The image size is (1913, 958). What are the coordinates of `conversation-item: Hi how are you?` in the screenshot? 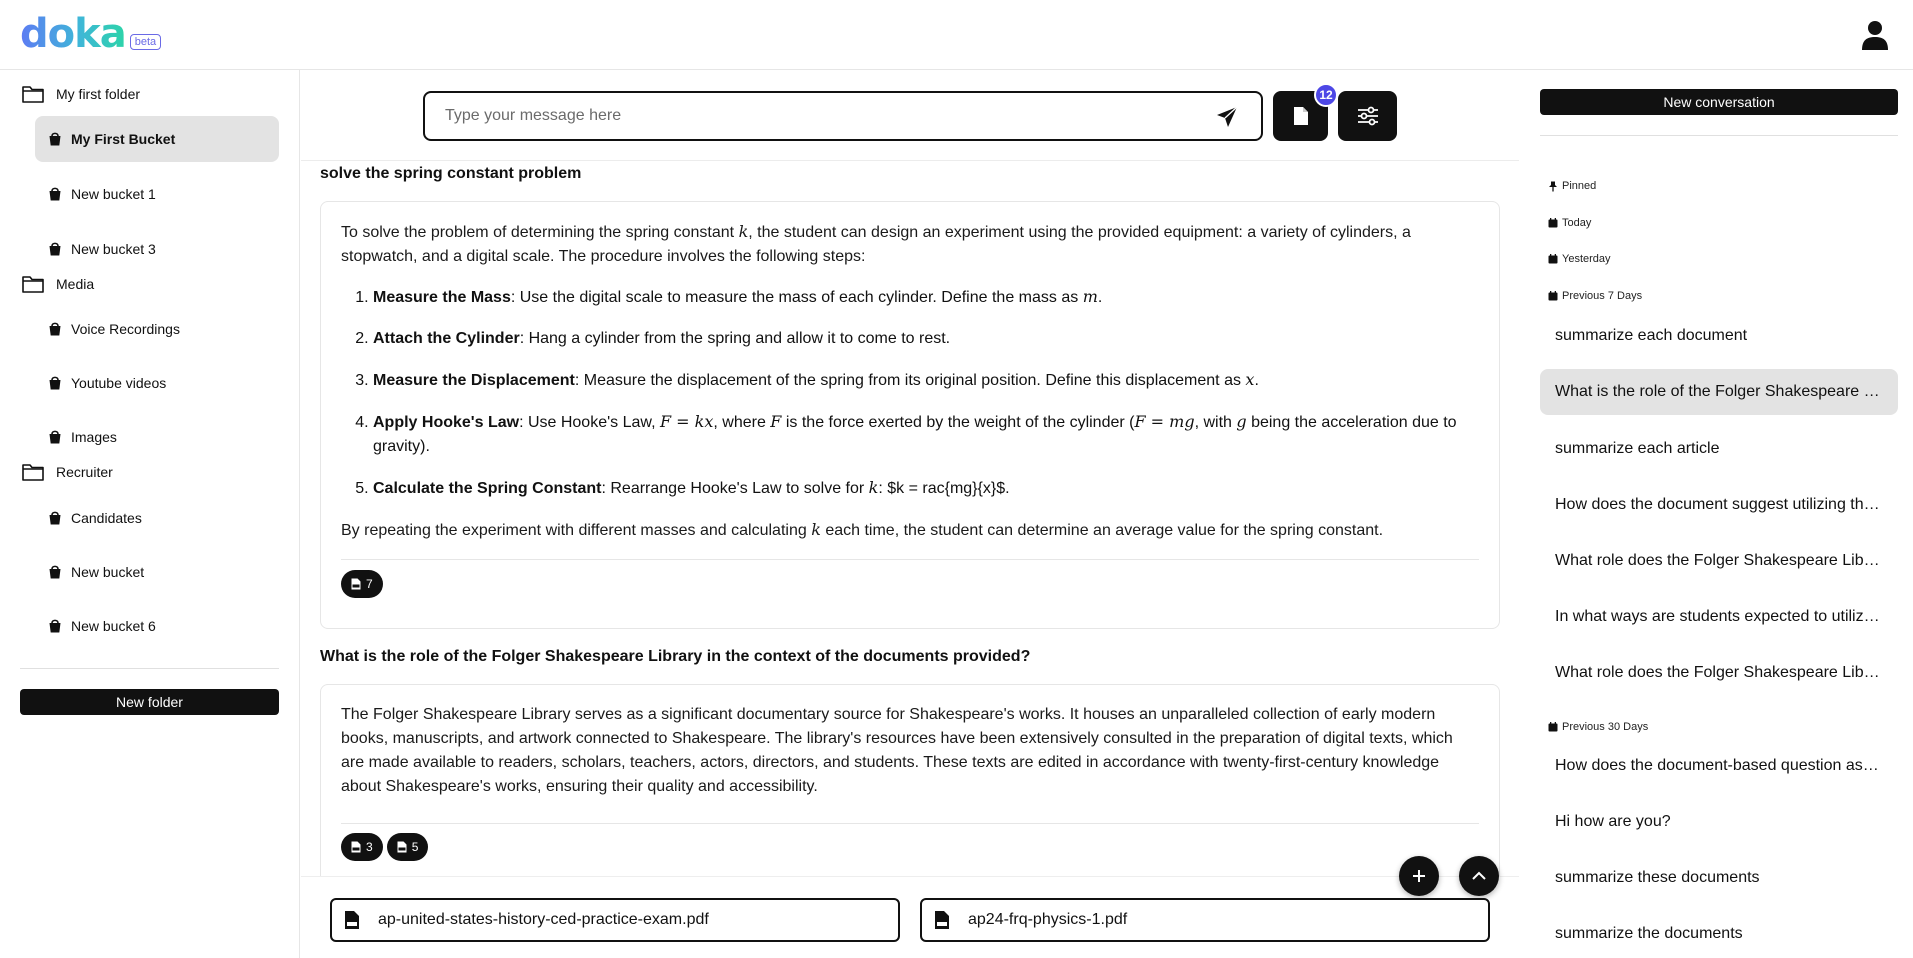 It's located at (1719, 822).